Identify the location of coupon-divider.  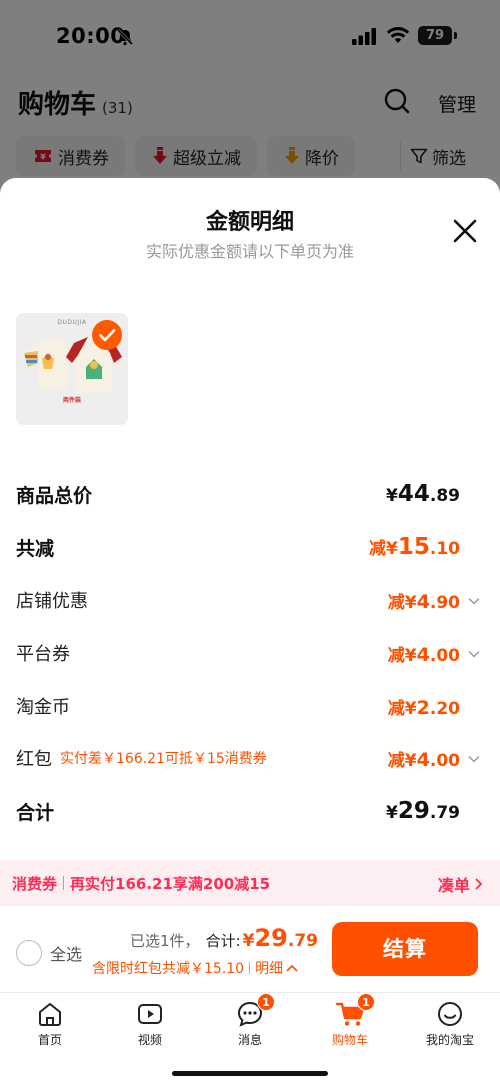
(64, 883).